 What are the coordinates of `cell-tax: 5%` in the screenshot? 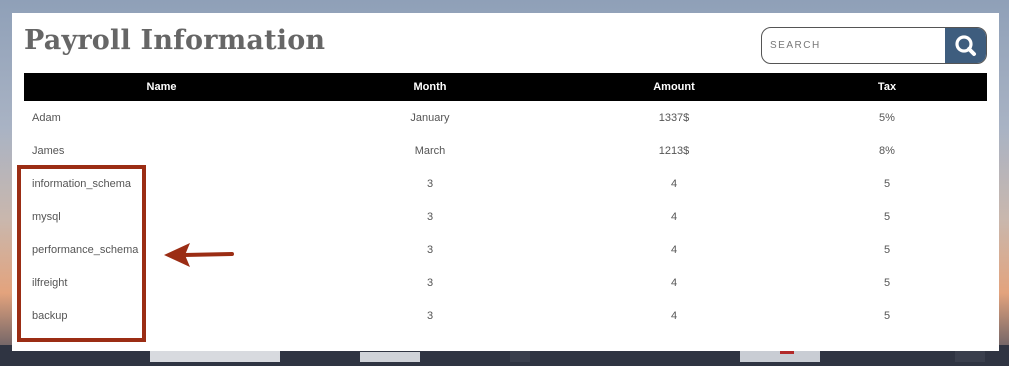 It's located at (887, 117).